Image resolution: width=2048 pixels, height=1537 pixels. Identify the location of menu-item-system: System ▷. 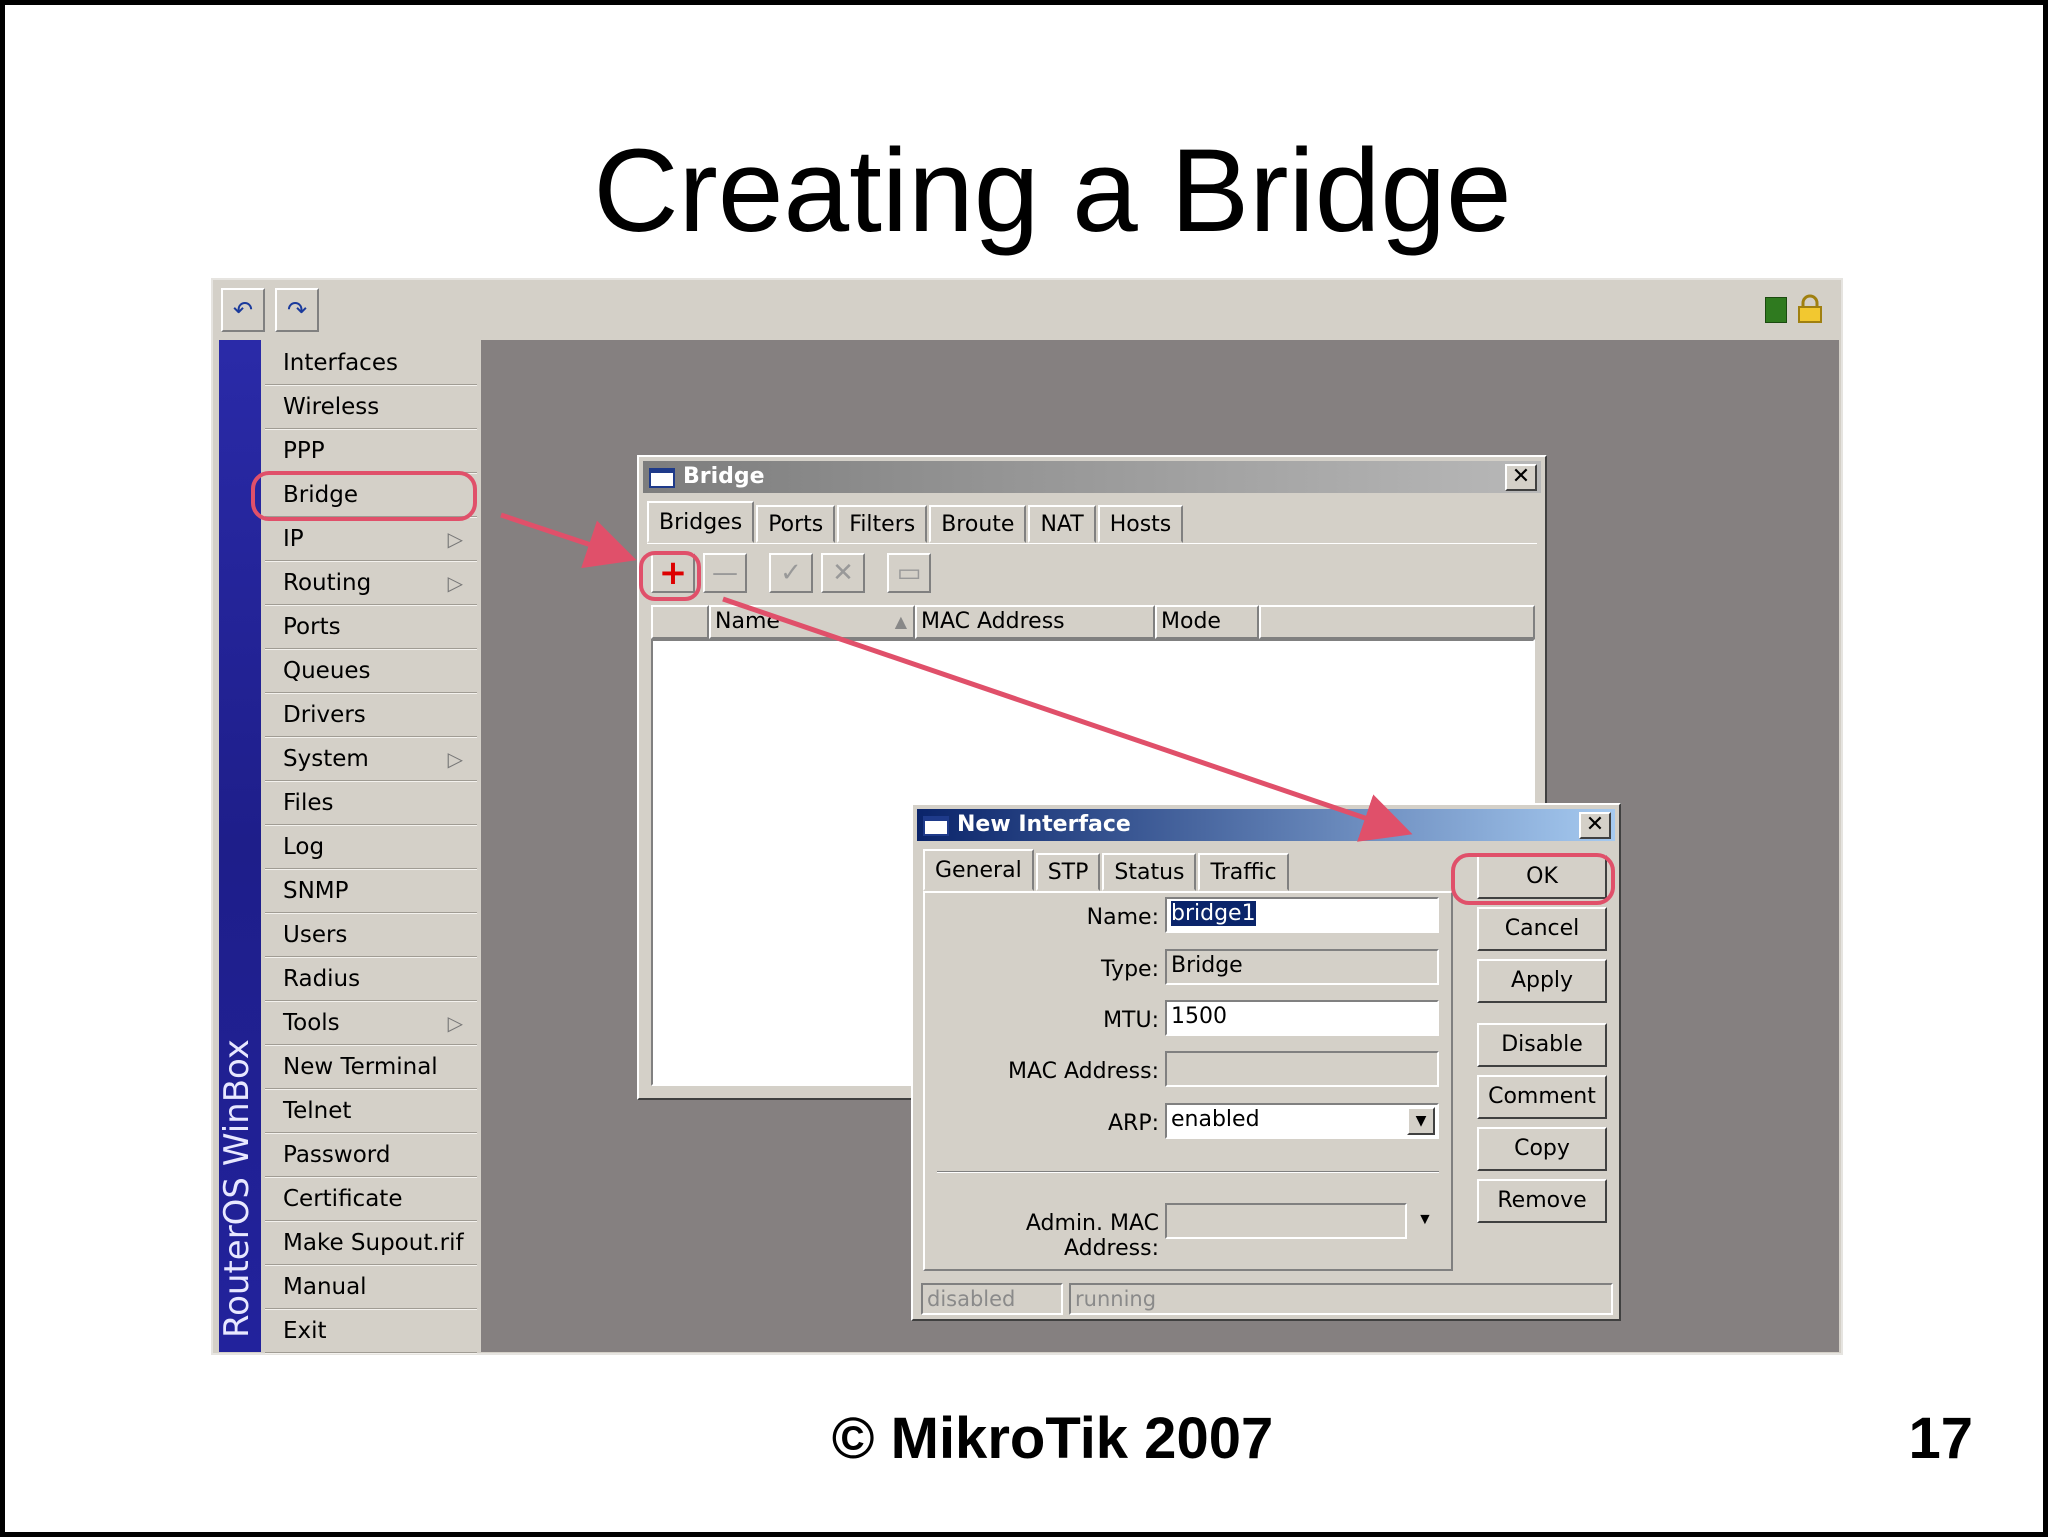
(371, 760).